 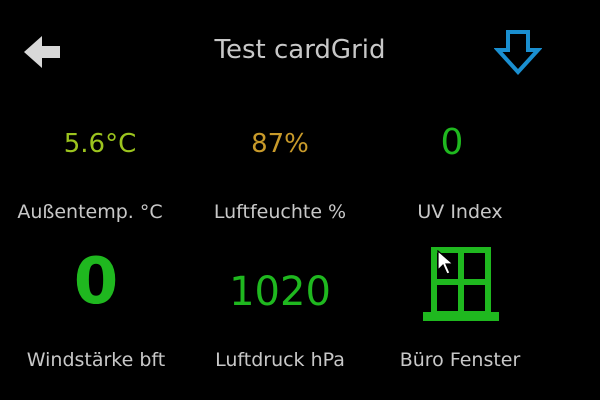 What do you see at coordinates (280, 212) in the screenshot?
I see `card-label: Luftfeuchte %` at bounding box center [280, 212].